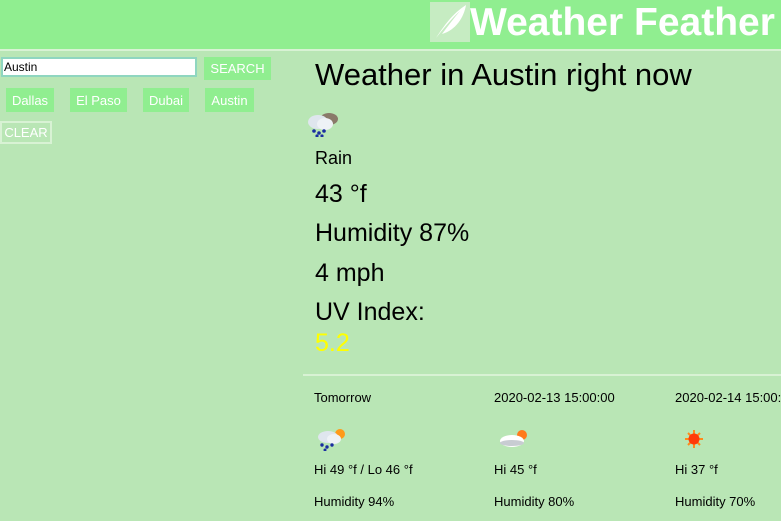 The image size is (781, 521). I want to click on uv-index-label: UV Index:, so click(370, 312).